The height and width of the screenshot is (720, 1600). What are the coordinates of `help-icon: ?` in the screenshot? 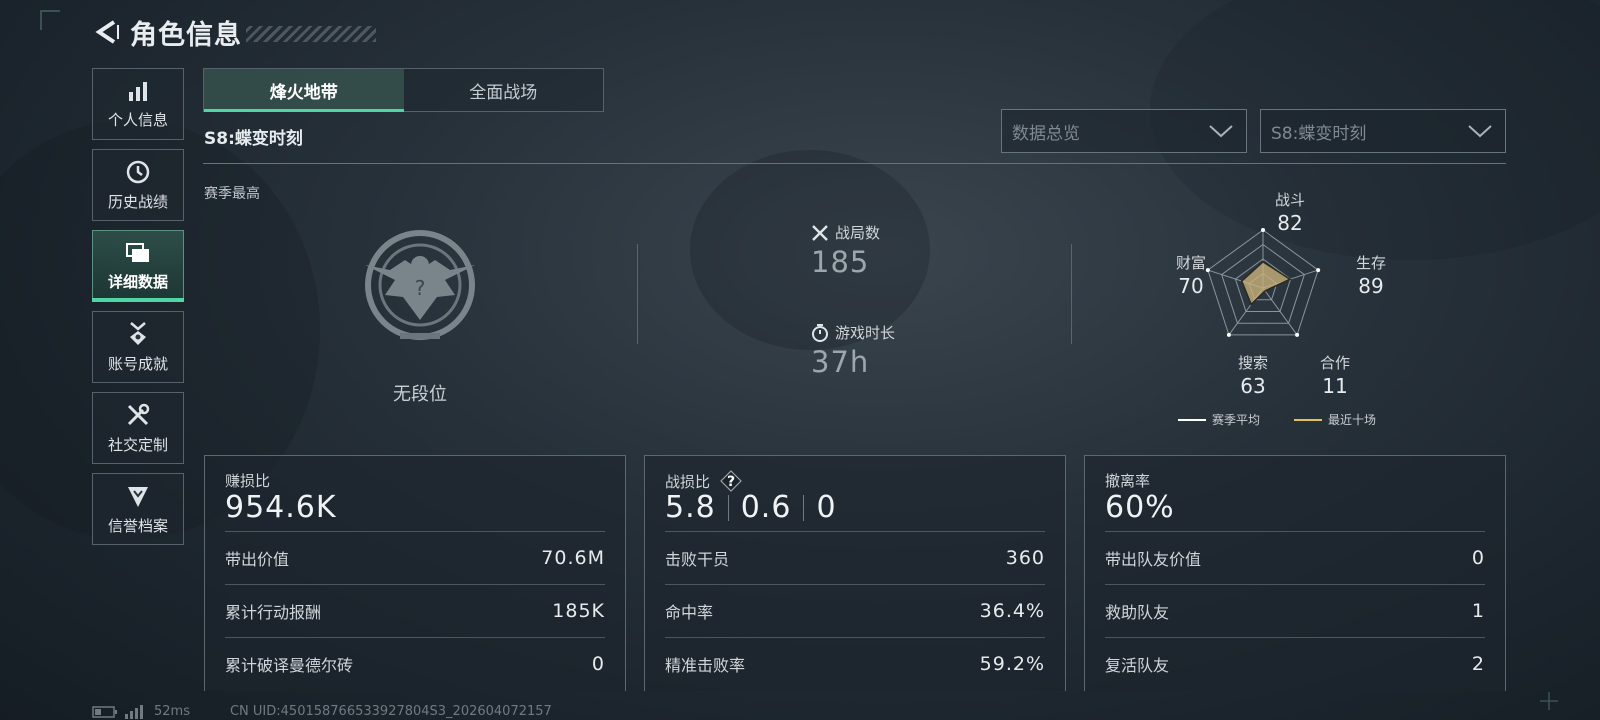 It's located at (731, 481).